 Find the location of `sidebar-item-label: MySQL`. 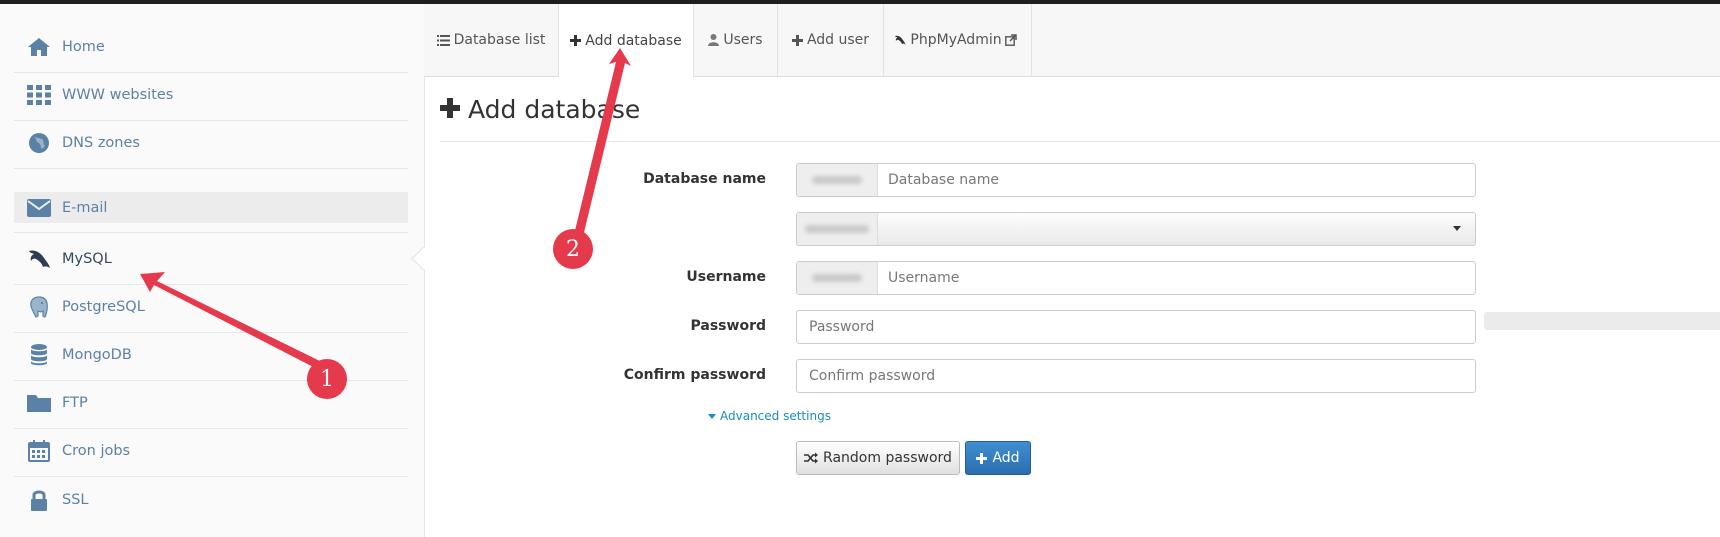

sidebar-item-label: MySQL is located at coordinates (87, 259).